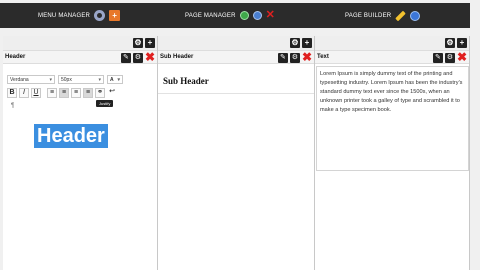  I want to click on link-icon: ⚭, so click(100, 92).